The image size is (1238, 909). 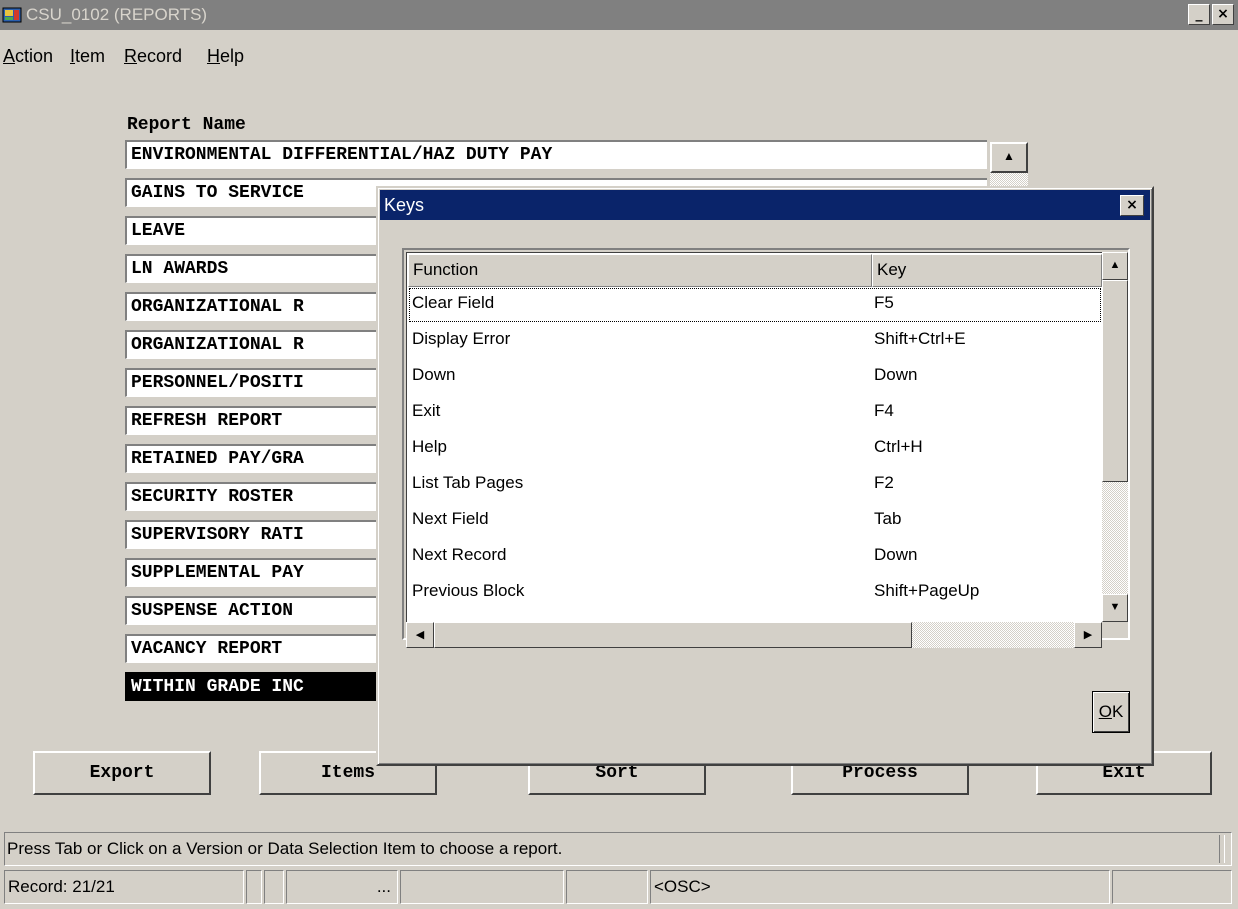 What do you see at coordinates (755, 521) in the screenshot?
I see `key-table-row: Next Field Tab` at bounding box center [755, 521].